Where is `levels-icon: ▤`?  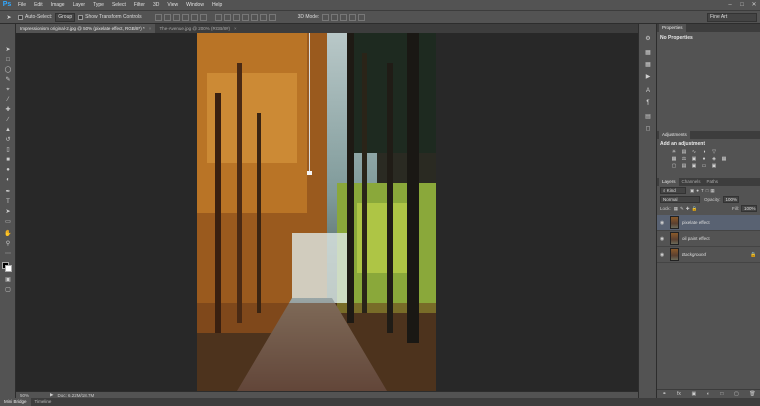 levels-icon: ▤ is located at coordinates (684, 152).